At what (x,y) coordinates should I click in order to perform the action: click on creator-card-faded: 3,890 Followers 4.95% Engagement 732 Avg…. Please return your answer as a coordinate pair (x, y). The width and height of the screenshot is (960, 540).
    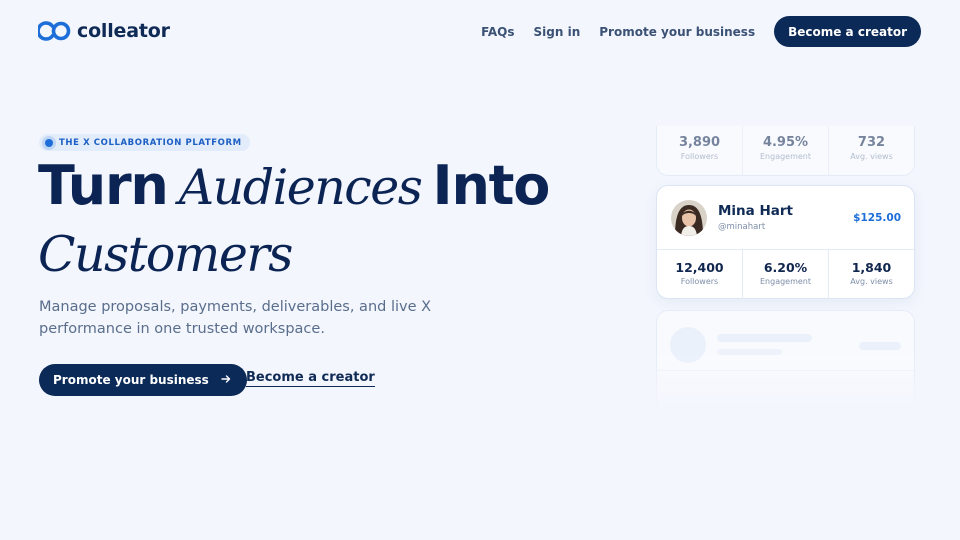
    Looking at the image, I should click on (785, 151).